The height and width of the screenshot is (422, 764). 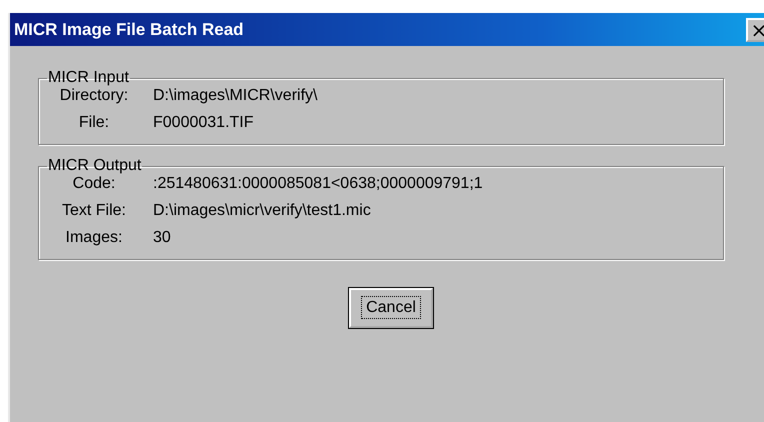 I want to click on field-label: Directory:, so click(x=94, y=96).